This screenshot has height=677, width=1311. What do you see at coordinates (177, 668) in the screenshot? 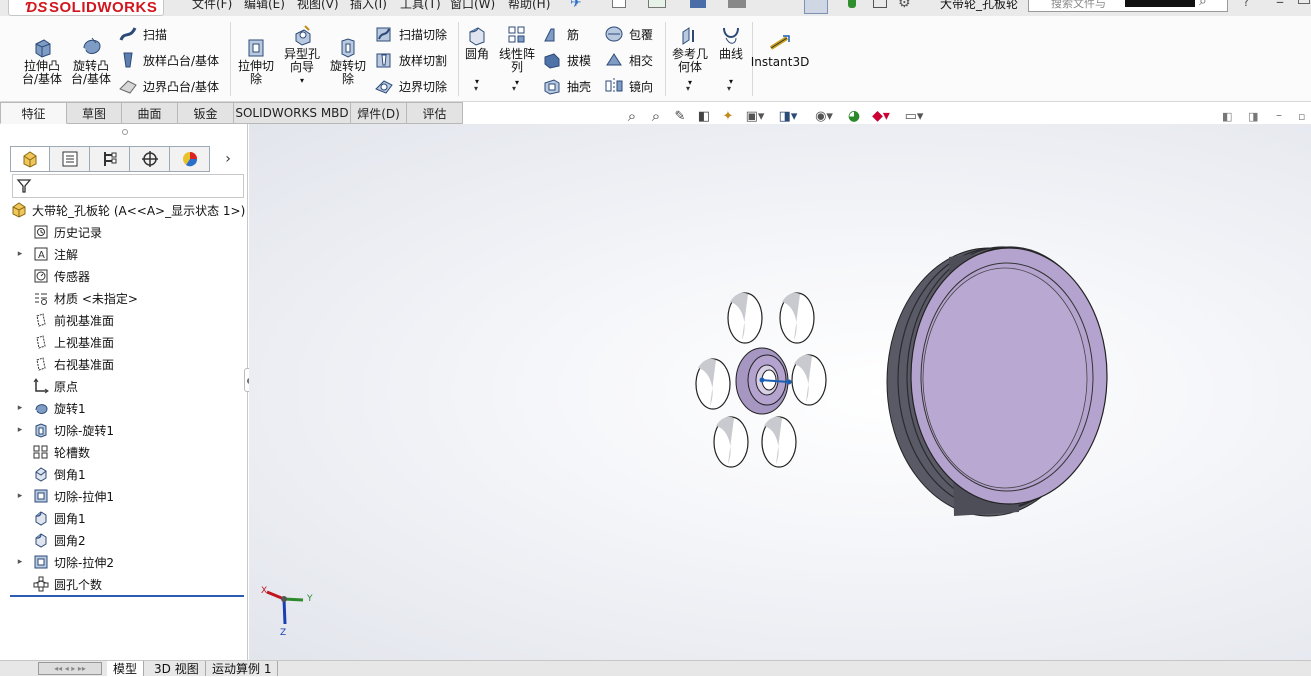
I see `tab-3d-view: 3D 视图` at bounding box center [177, 668].